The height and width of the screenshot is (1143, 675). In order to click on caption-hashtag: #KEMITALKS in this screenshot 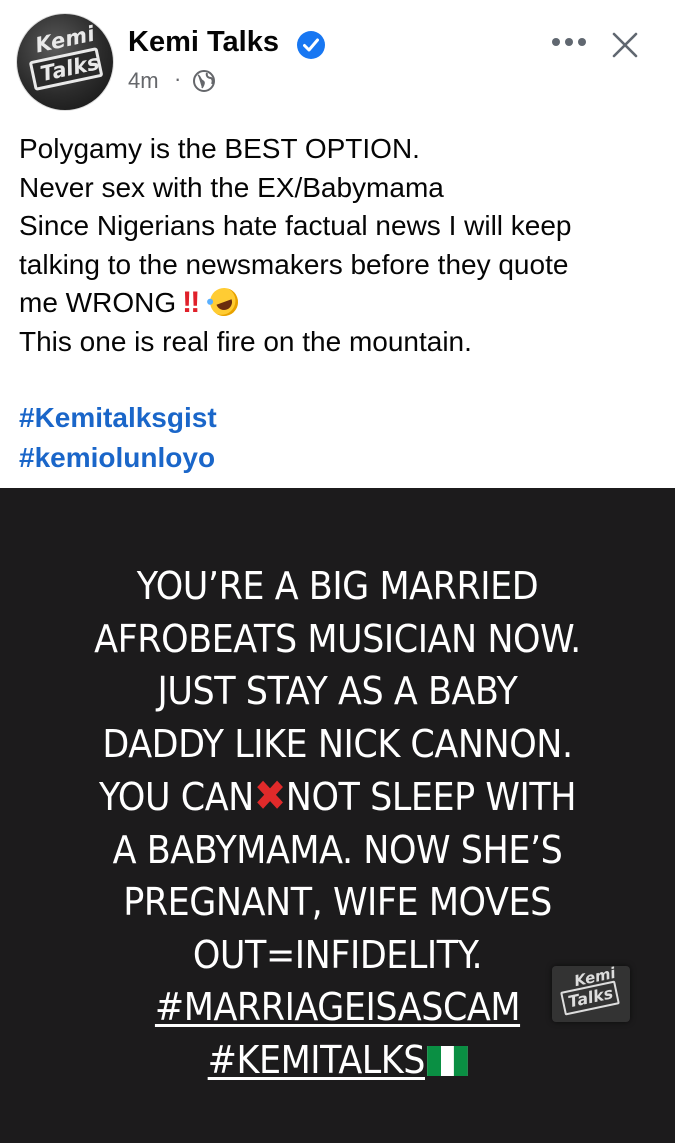, I will do `click(316, 1059)`.